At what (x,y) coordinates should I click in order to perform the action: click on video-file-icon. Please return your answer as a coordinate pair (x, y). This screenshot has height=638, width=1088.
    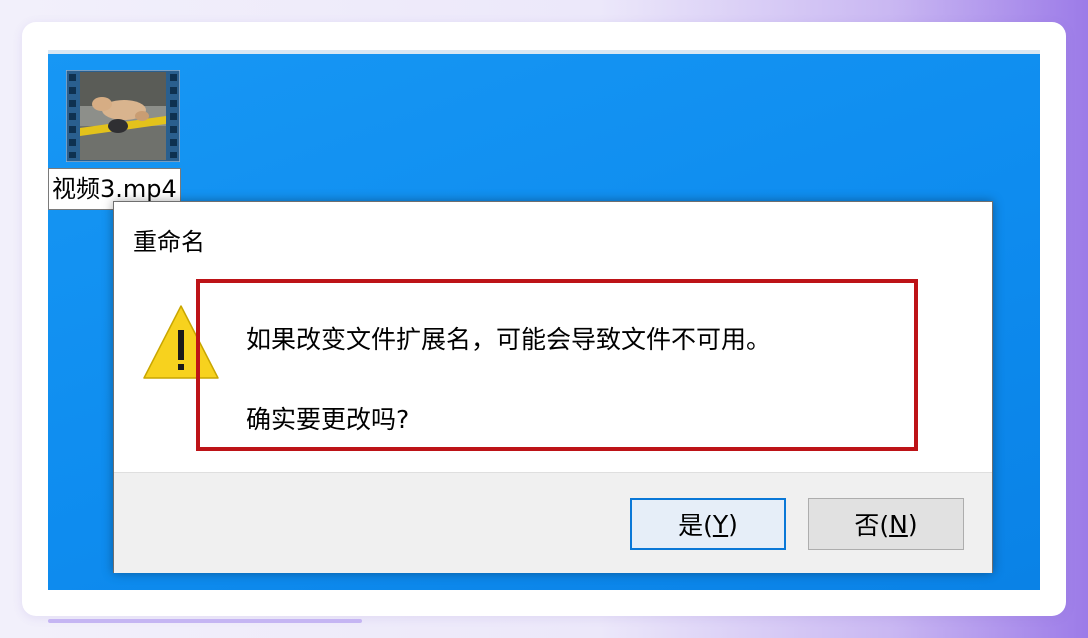
    Looking at the image, I should click on (123, 116).